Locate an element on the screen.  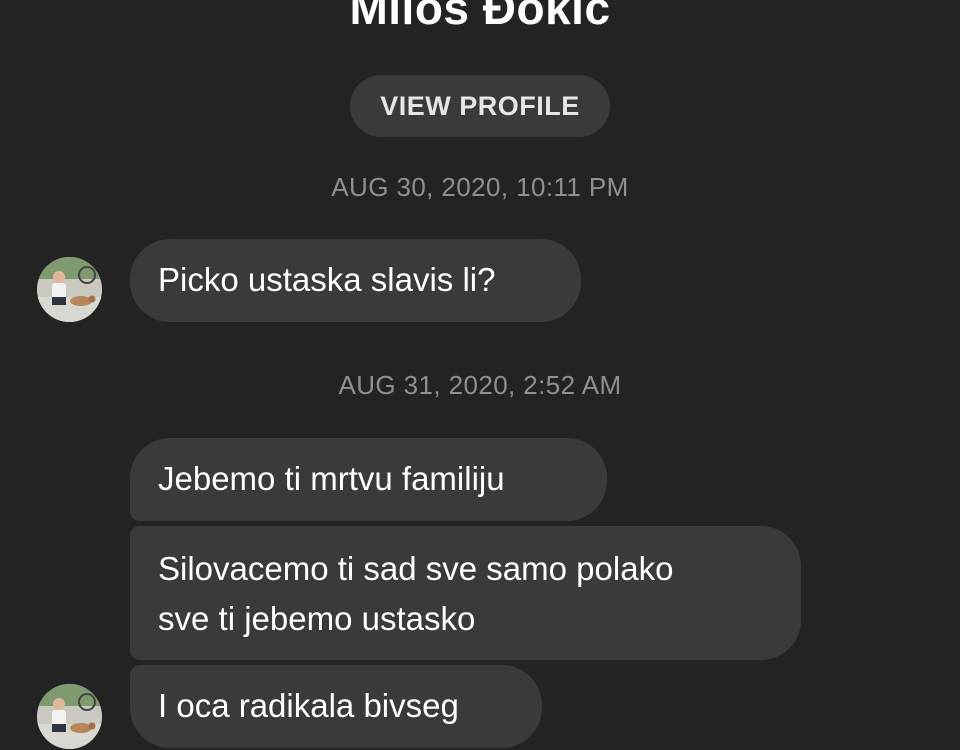
message-text-line: Silovacemo ti sad sve samo polako is located at coordinates (416, 568).